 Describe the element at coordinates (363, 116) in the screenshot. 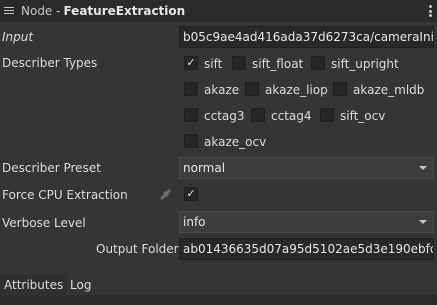

I see `checkbox-label: sift_ocv` at that location.